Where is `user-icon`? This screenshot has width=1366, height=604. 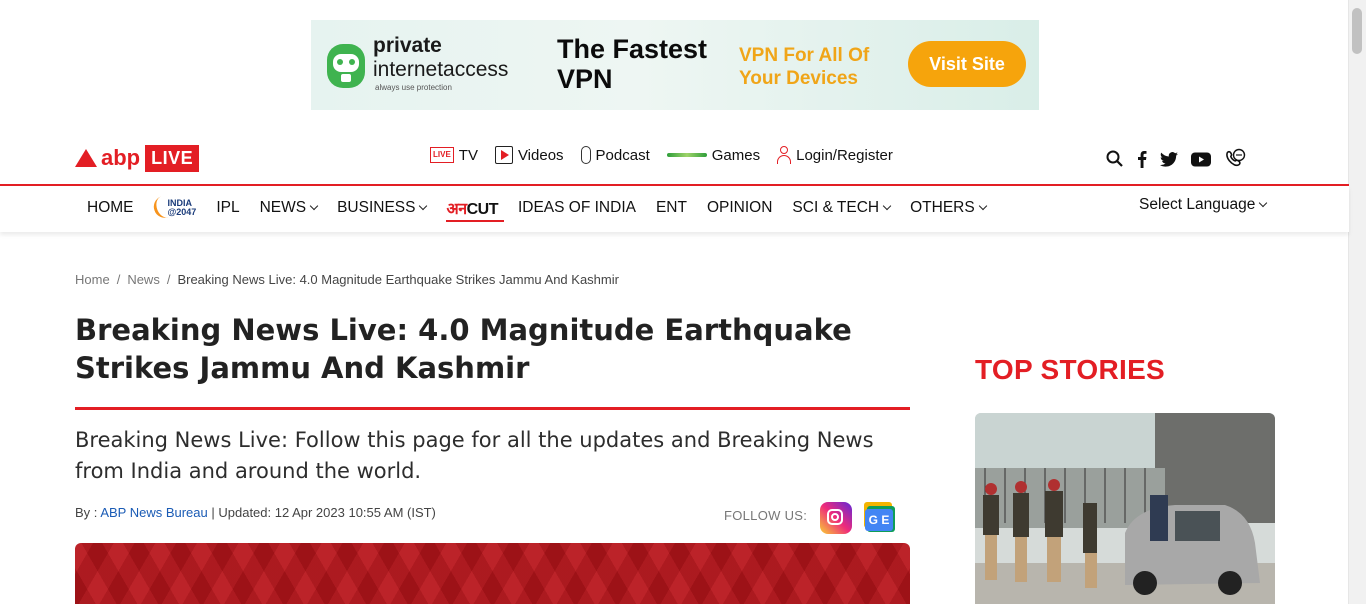 user-icon is located at coordinates (784, 155).